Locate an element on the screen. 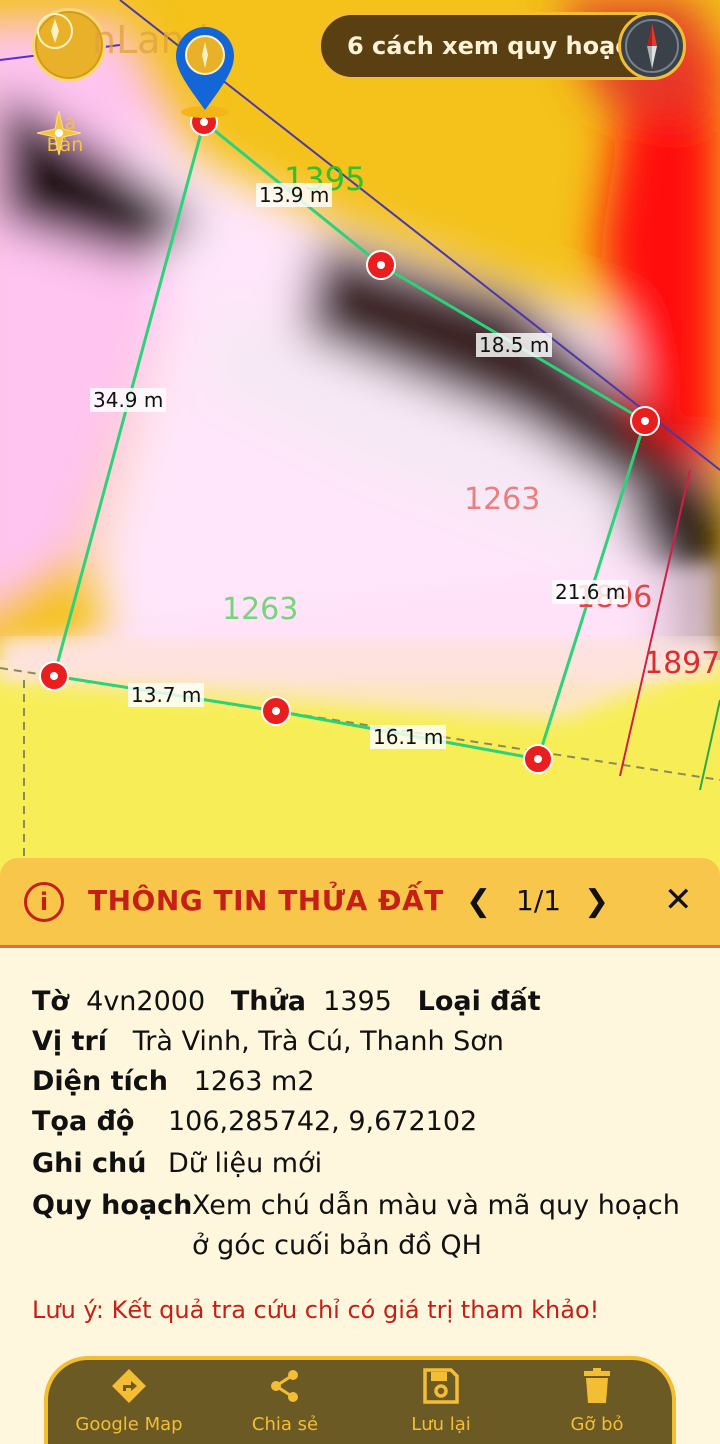  sheet-label: Tờ is located at coordinates (50, 1001).